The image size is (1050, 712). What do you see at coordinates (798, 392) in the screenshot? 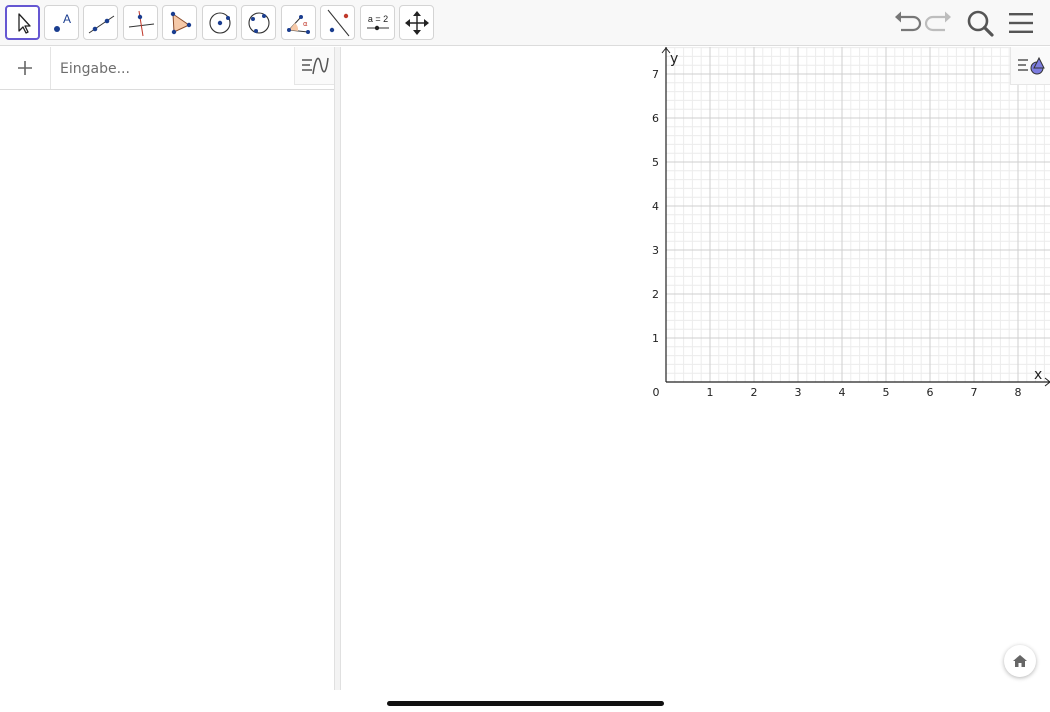
I see `x-tick-label: 3` at bounding box center [798, 392].